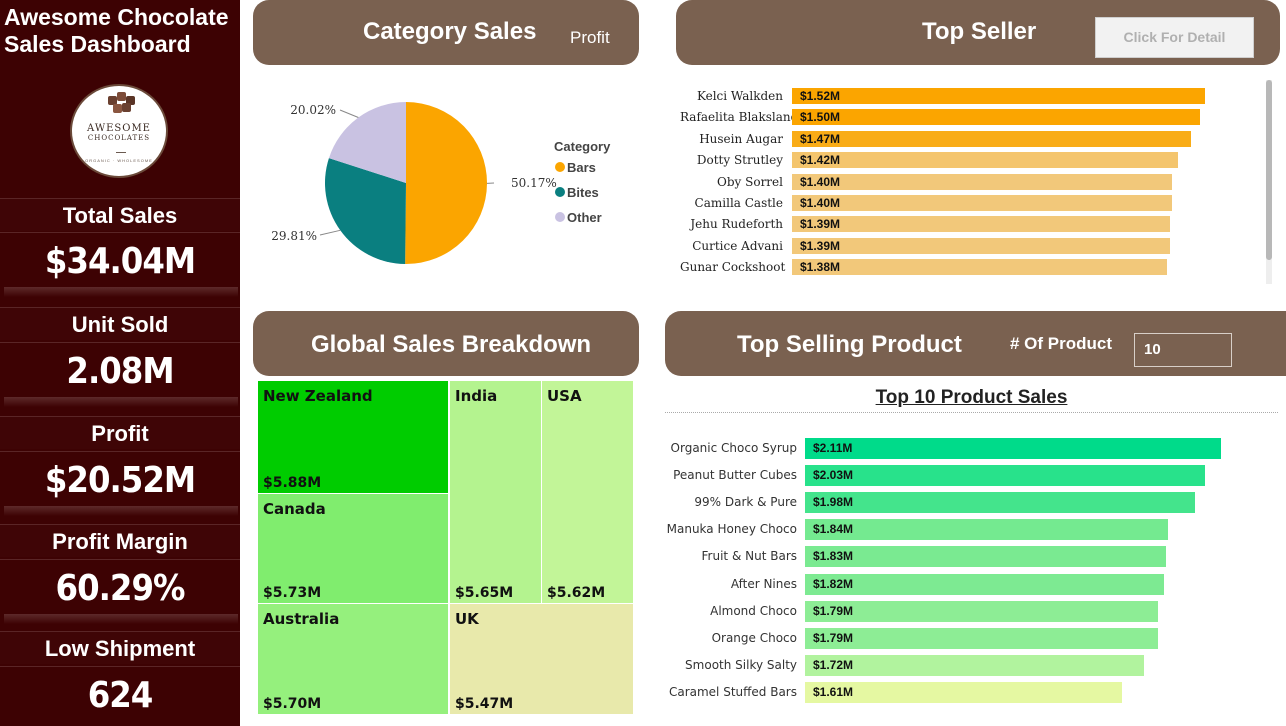  What do you see at coordinates (484, 704) in the screenshot?
I see `treemap-tile-value: $5.47M` at bounding box center [484, 704].